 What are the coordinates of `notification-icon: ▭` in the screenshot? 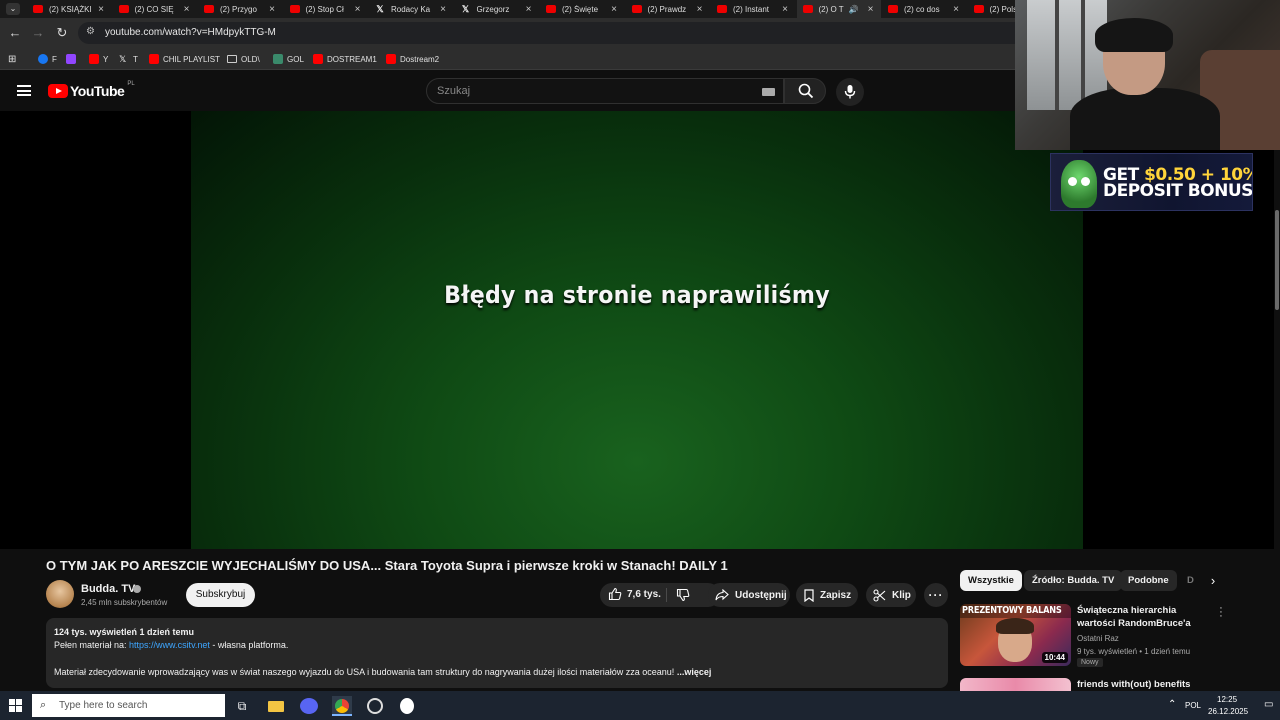 It's located at (1268, 704).